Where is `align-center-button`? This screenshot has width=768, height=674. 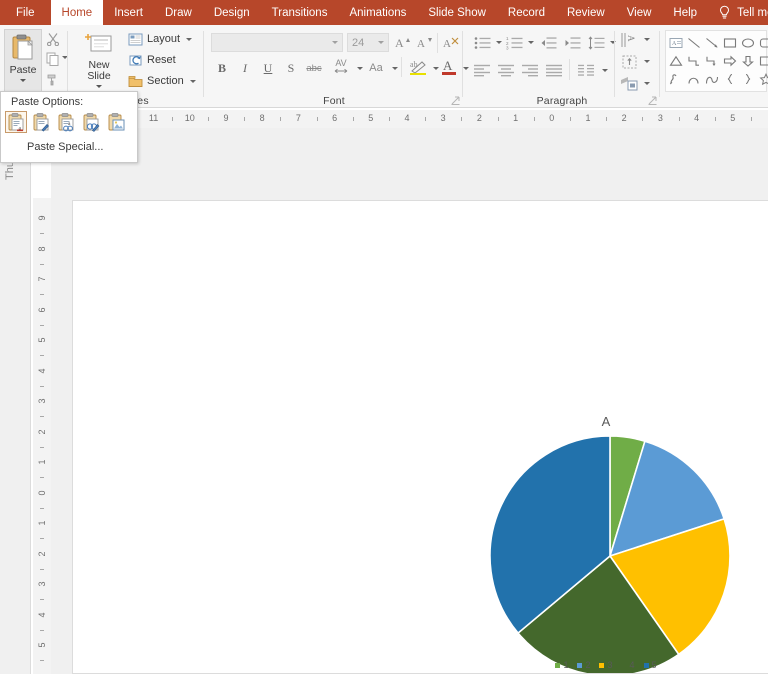
align-center-button is located at coordinates (506, 70).